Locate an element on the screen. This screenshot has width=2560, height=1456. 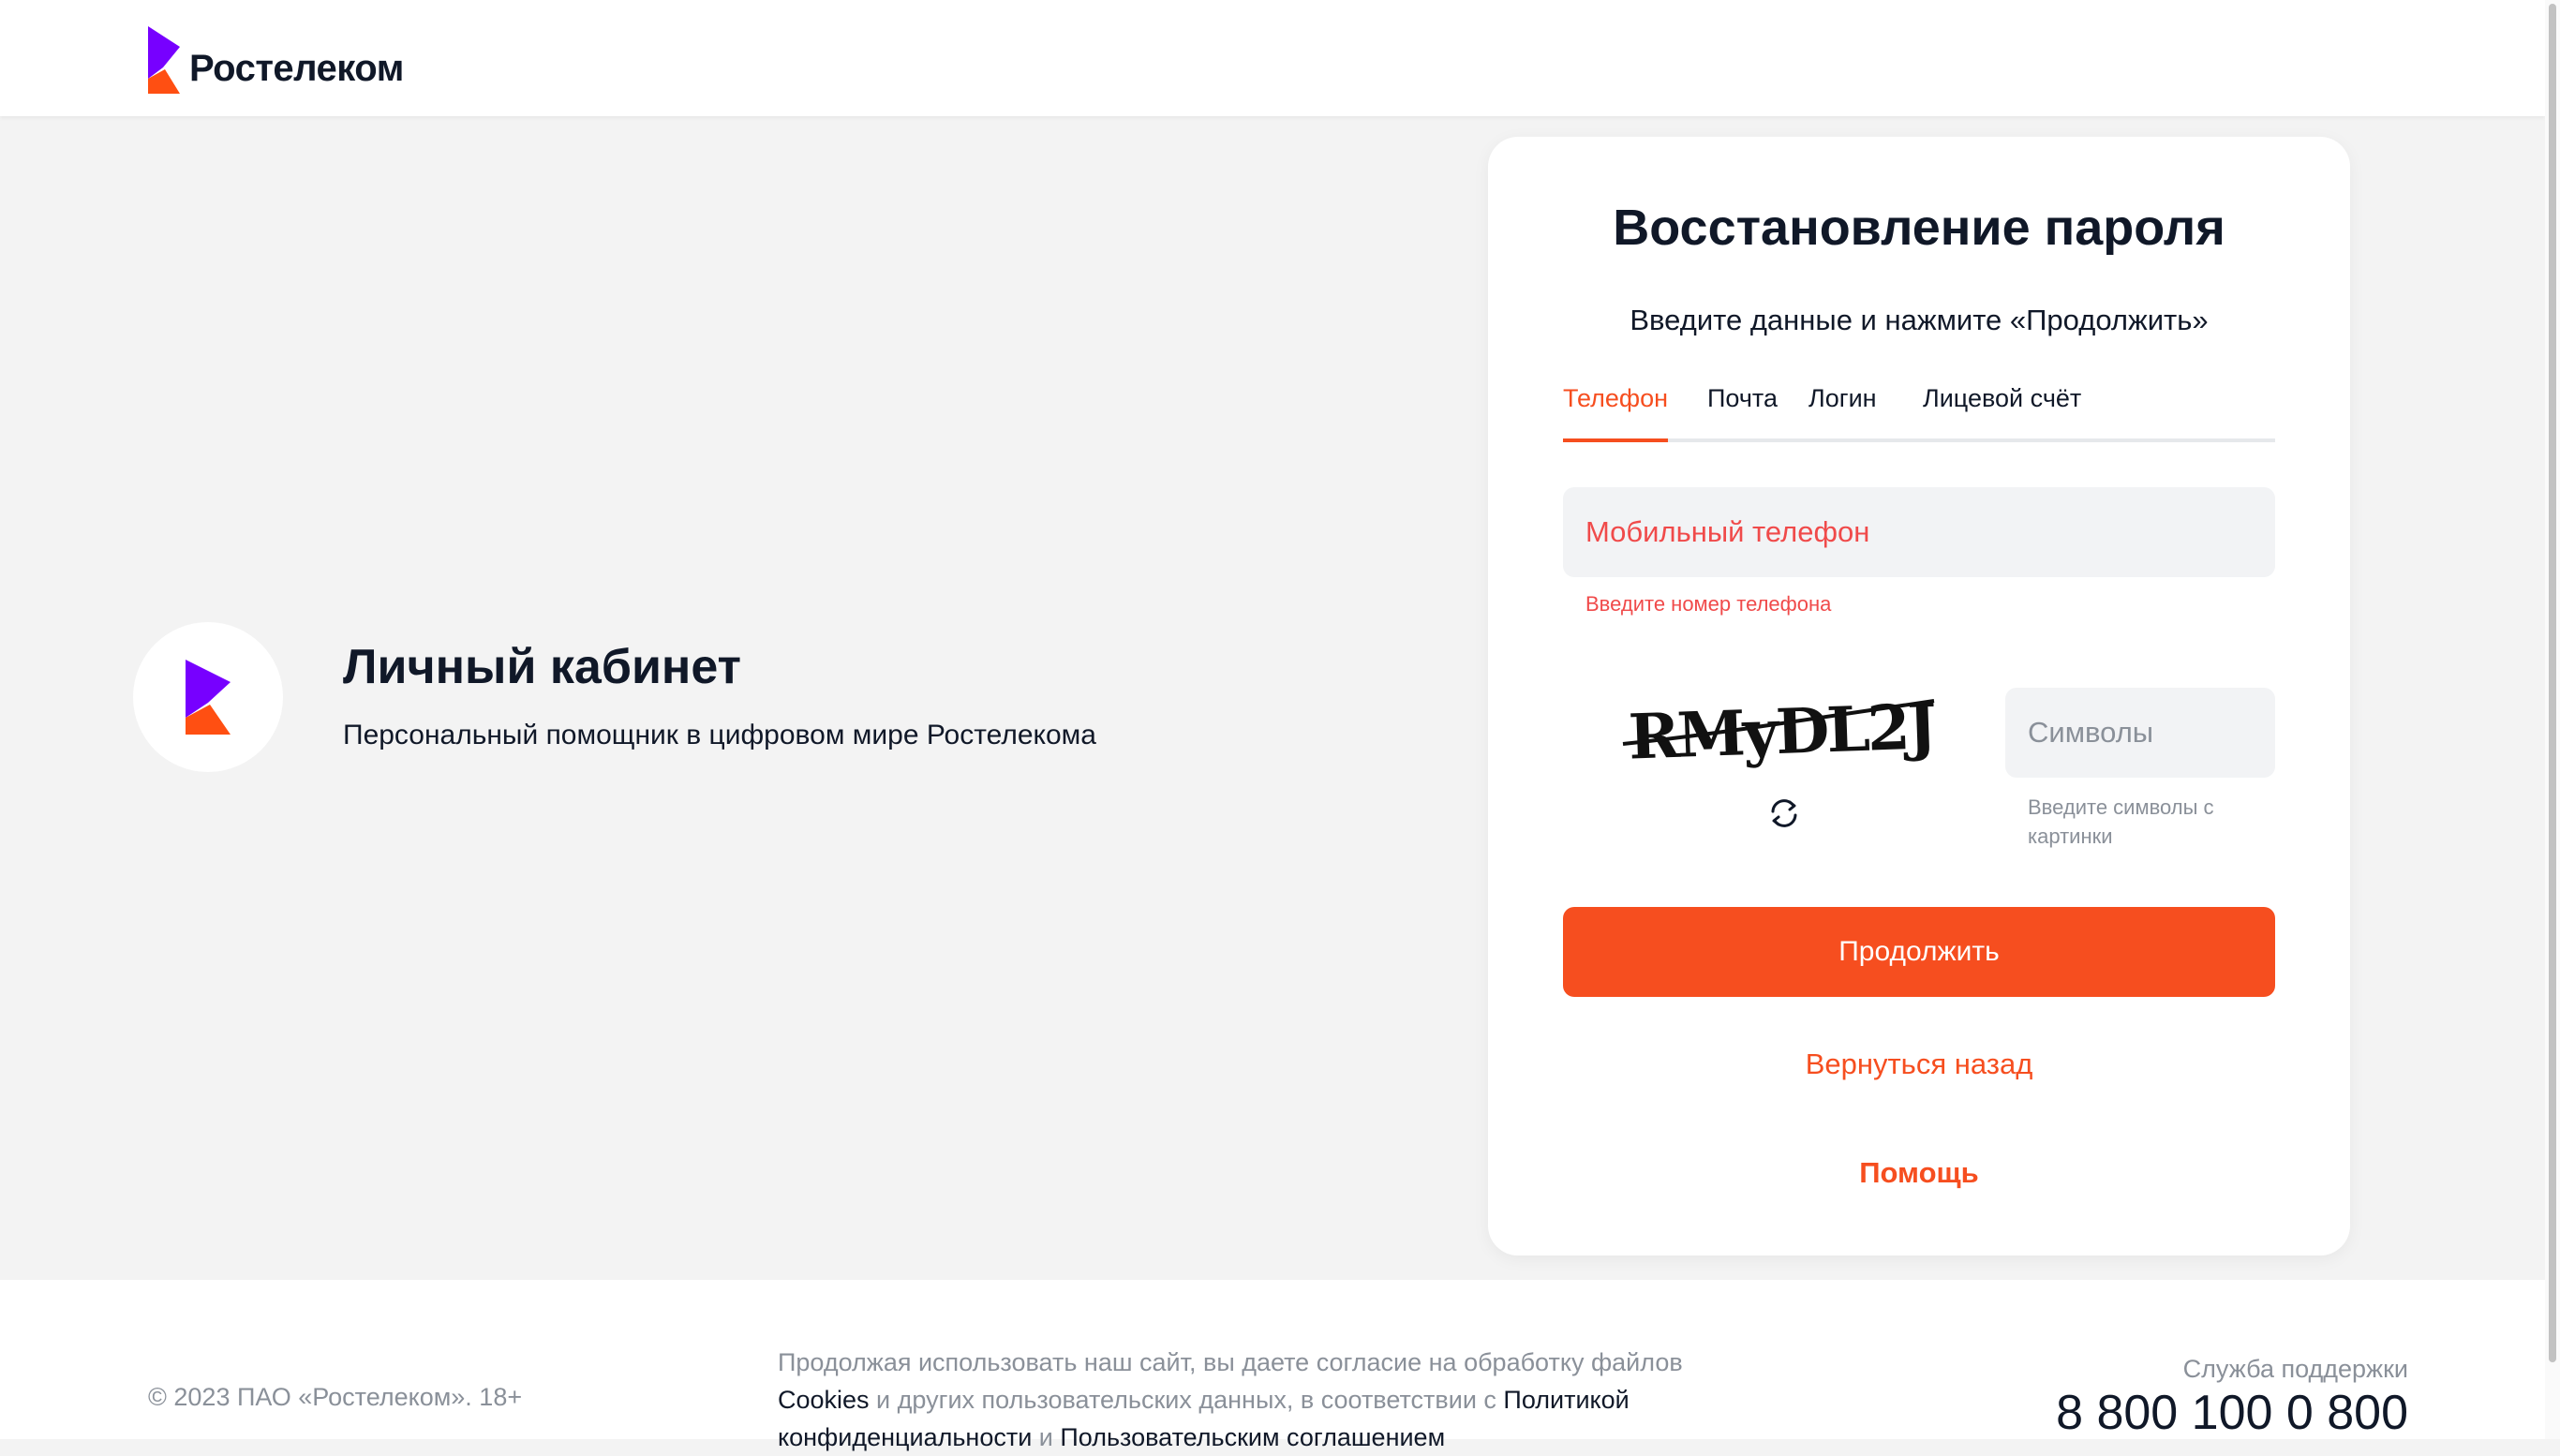
continue-button: Продолжить is located at coordinates (1919, 952).